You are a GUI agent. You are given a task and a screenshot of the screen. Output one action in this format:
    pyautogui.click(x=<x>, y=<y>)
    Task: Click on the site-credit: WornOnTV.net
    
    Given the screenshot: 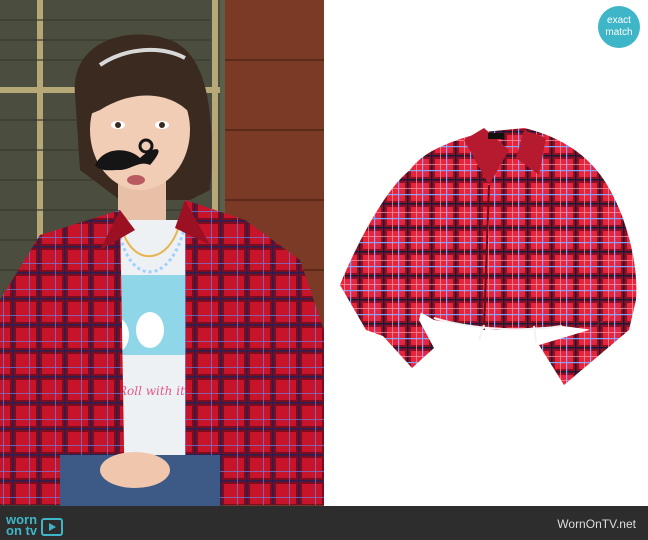 What is the action you would take?
    pyautogui.click(x=596, y=524)
    